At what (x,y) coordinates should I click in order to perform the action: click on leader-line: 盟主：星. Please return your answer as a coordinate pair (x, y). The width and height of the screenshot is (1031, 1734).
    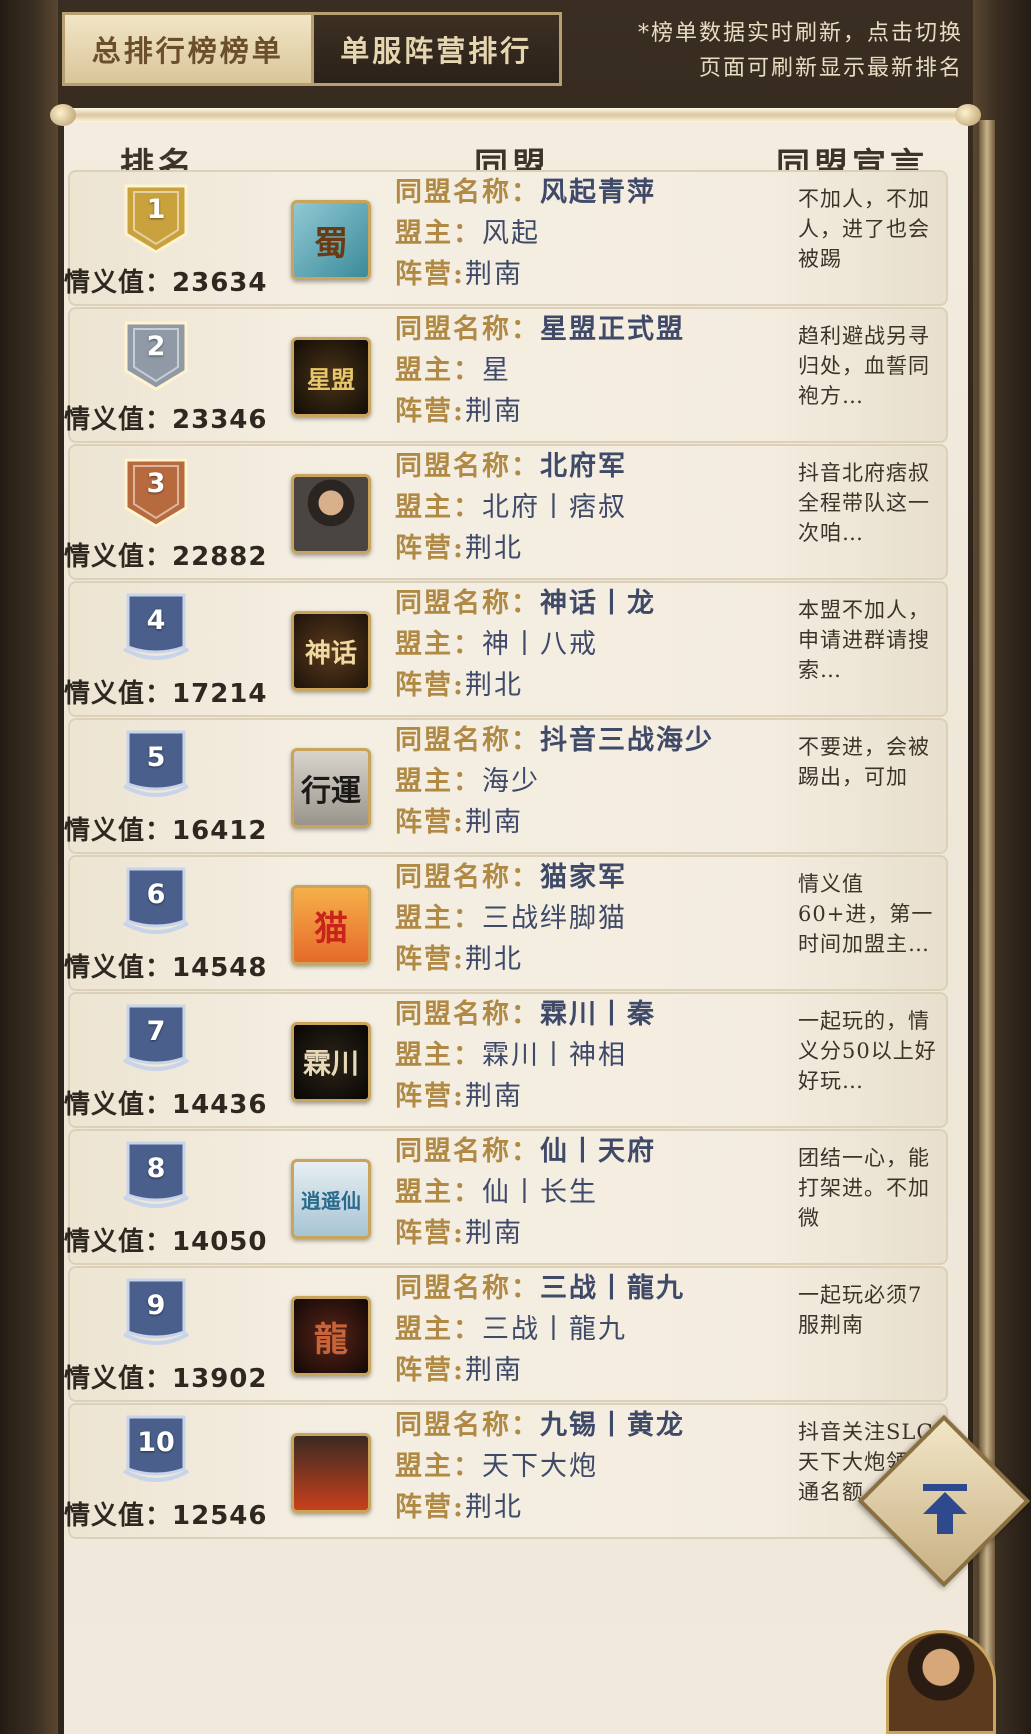
    Looking at the image, I should click on (540, 370).